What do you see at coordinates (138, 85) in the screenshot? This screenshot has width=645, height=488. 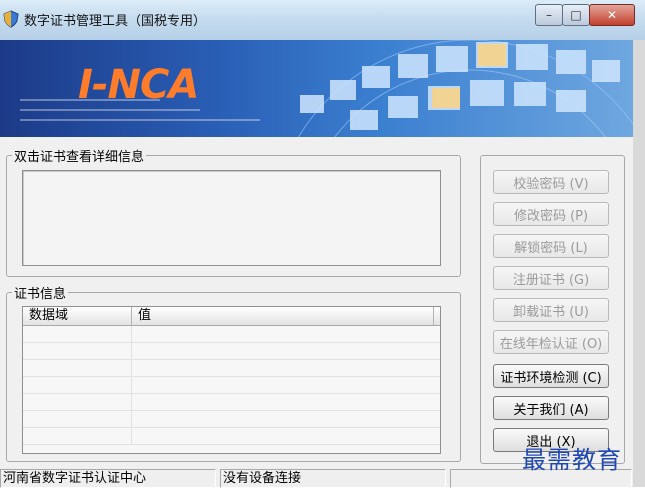 I see `inca-logo: I-NCA` at bounding box center [138, 85].